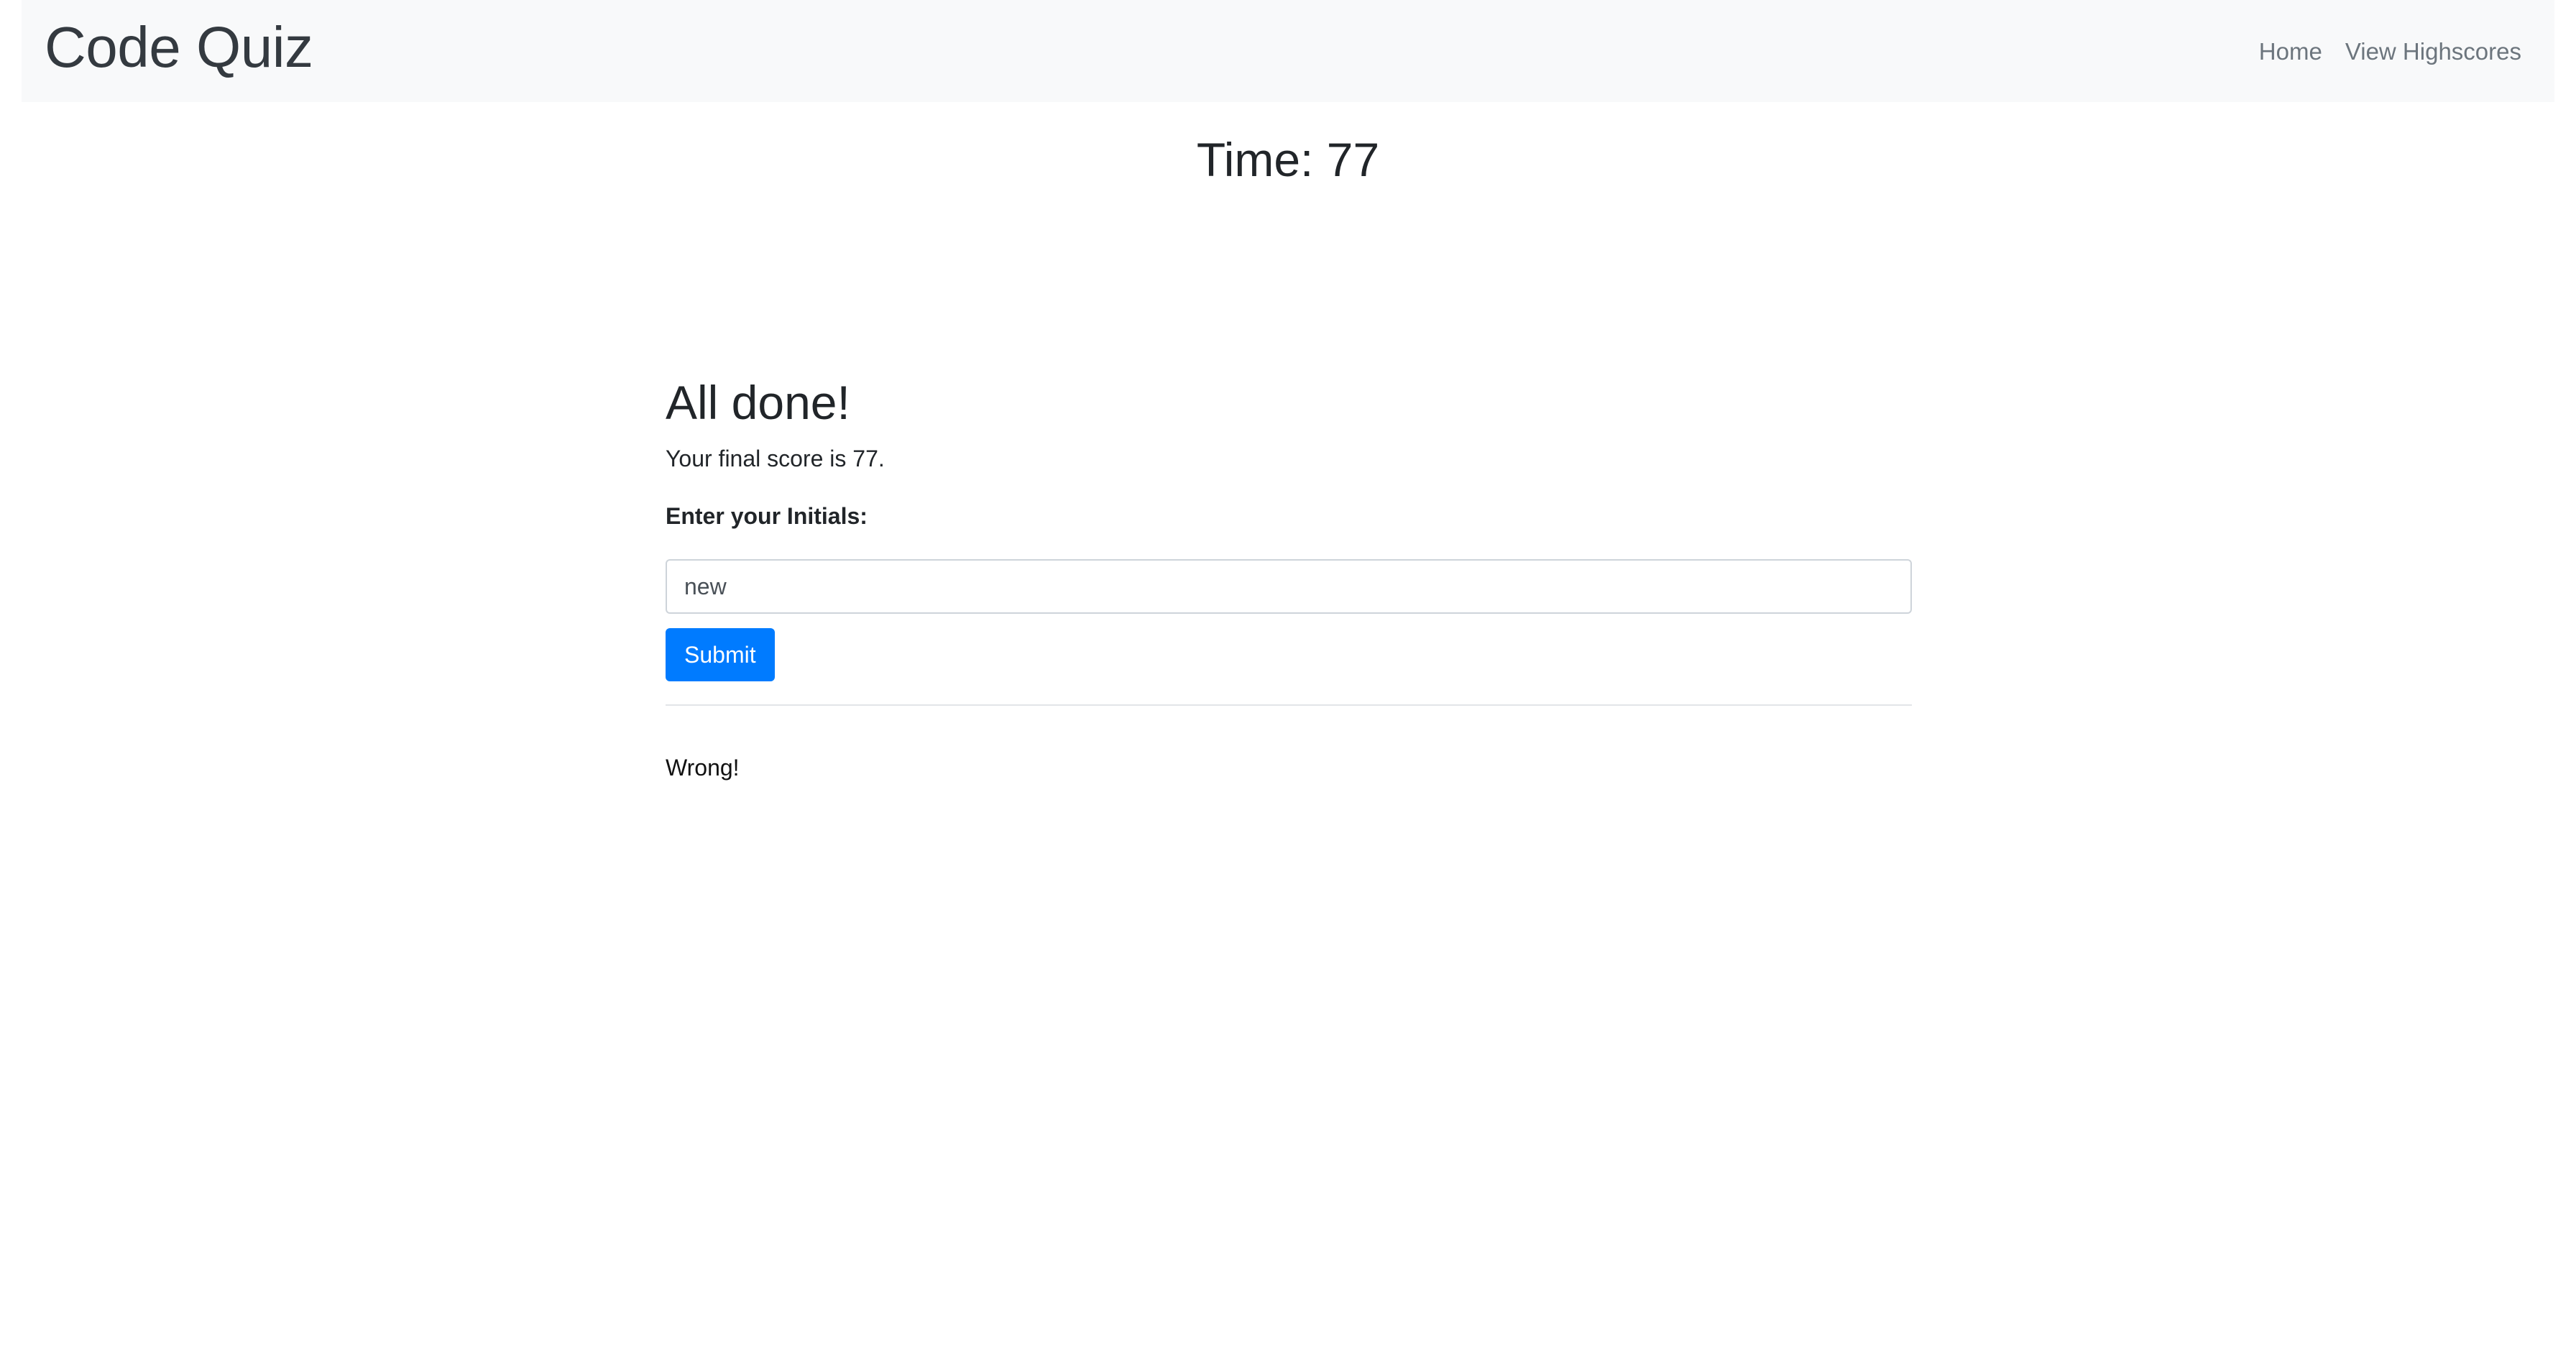 The image size is (2576, 1367). What do you see at coordinates (767, 516) in the screenshot?
I see `initials-label: Enter your Initials:` at bounding box center [767, 516].